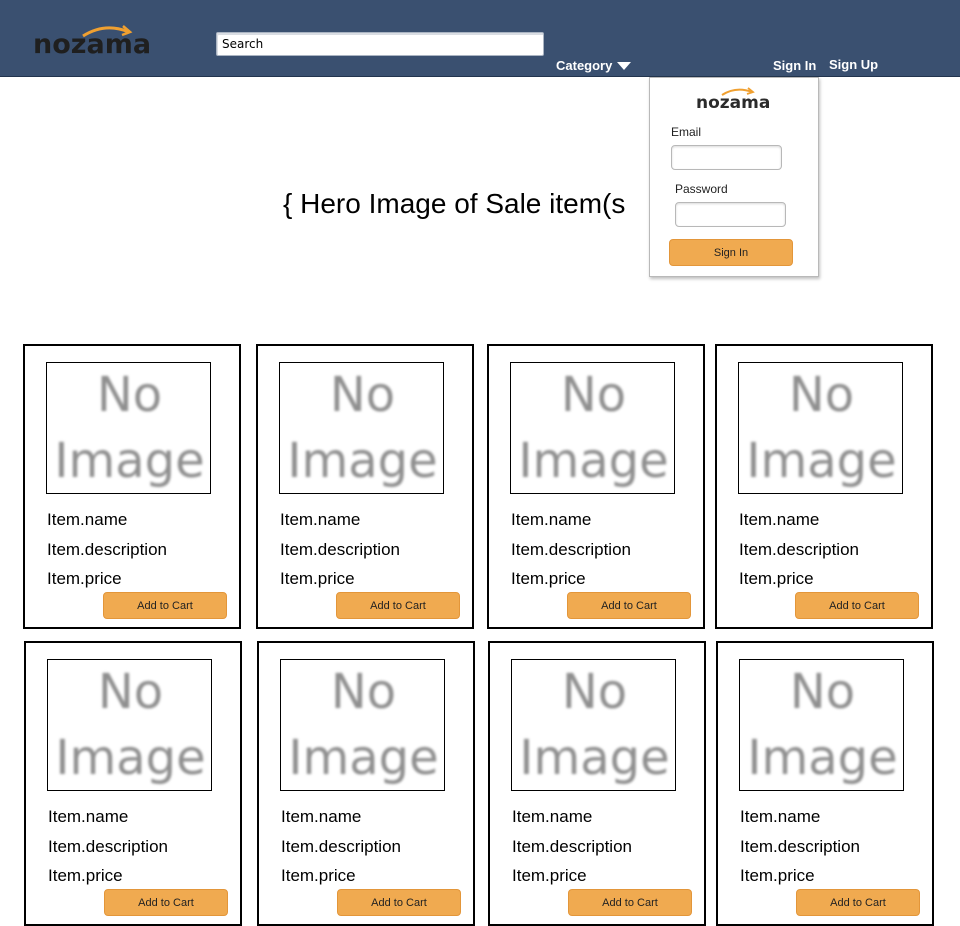 The image size is (960, 926). Describe the element at coordinates (734, 177) in the screenshot. I see `sign-in-dropdown-panel: nozama Email Password Sign In` at that location.